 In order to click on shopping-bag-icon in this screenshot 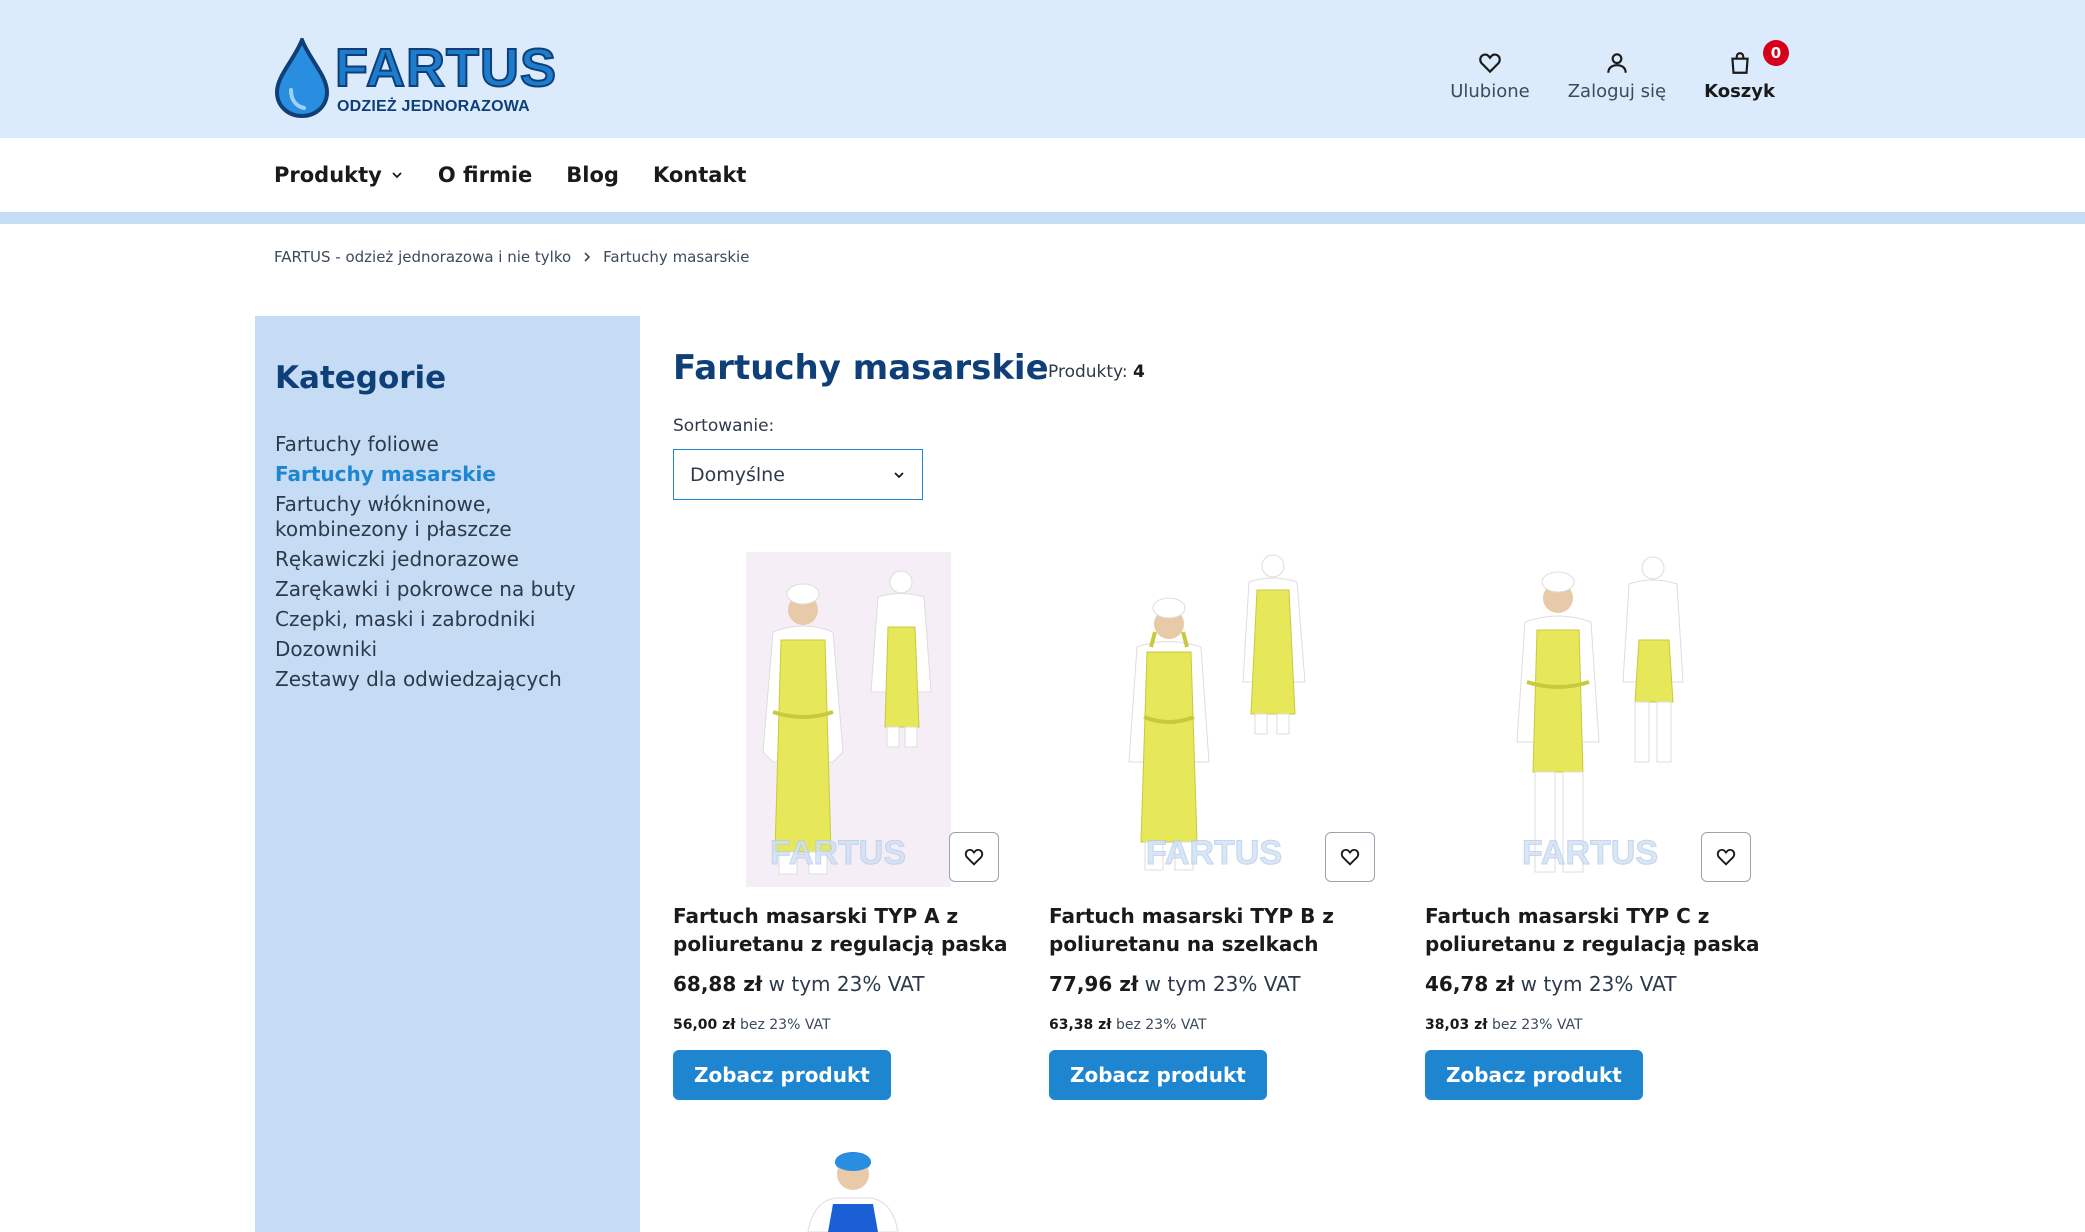, I will do `click(1739, 63)`.